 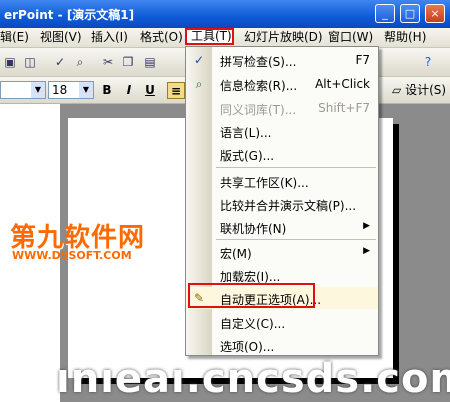 I want to click on menu-insert: 插入(I), so click(x=109, y=37).